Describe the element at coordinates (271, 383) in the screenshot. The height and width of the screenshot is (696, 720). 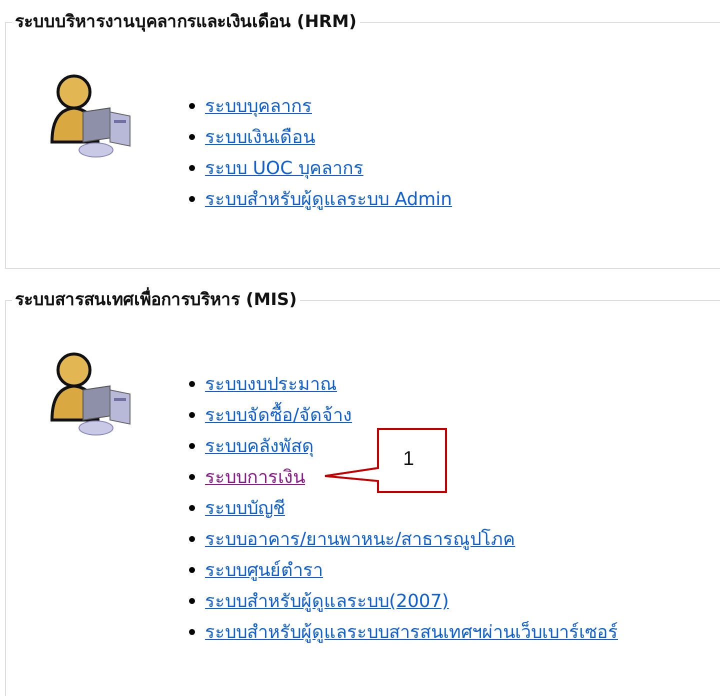
I see `system-link: ระบบงบประมาณ` at that location.